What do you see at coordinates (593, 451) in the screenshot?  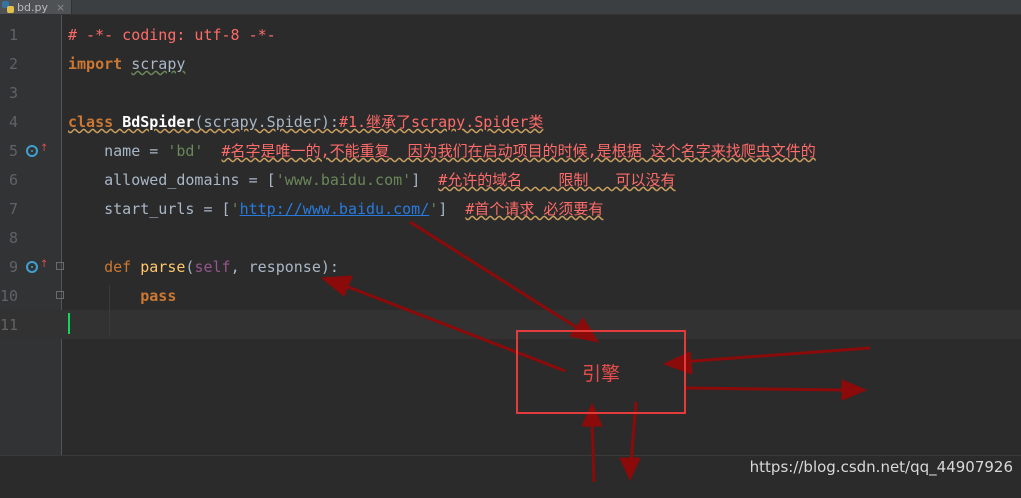 I see `arrow-bottom-to-engine` at bounding box center [593, 451].